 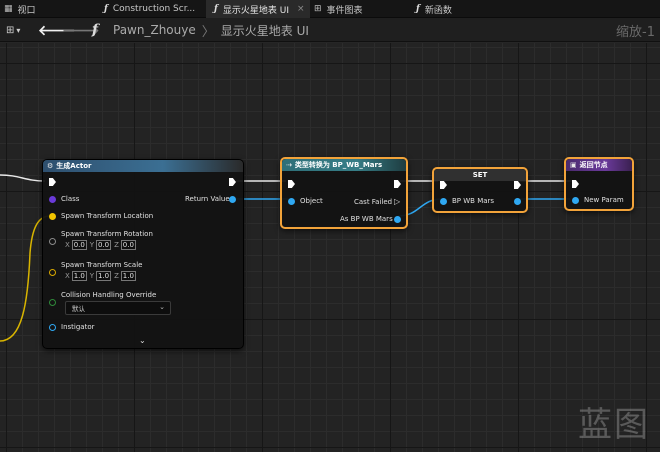 I want to click on tab-show-mars-ui: ƒ 显示火星地表 UI ×, so click(x=258, y=9).